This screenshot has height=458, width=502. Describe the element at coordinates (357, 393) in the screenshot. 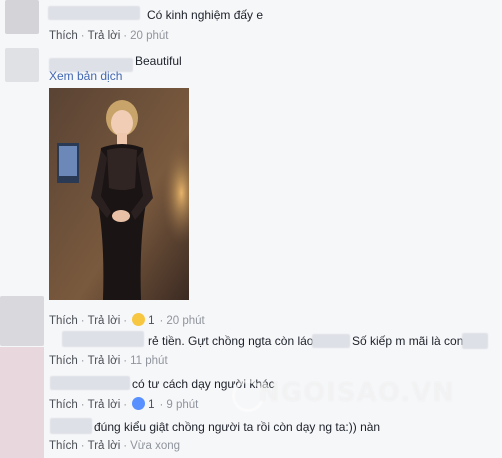

I see `watermark: NGOISAO.VN` at that location.